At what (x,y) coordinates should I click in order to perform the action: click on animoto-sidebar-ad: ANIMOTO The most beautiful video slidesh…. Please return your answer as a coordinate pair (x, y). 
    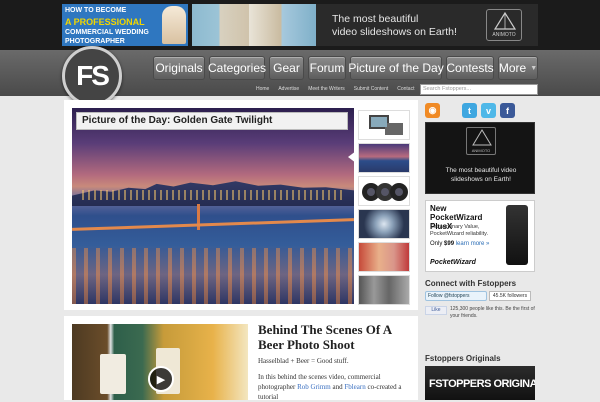
    Looking at the image, I should click on (480, 158).